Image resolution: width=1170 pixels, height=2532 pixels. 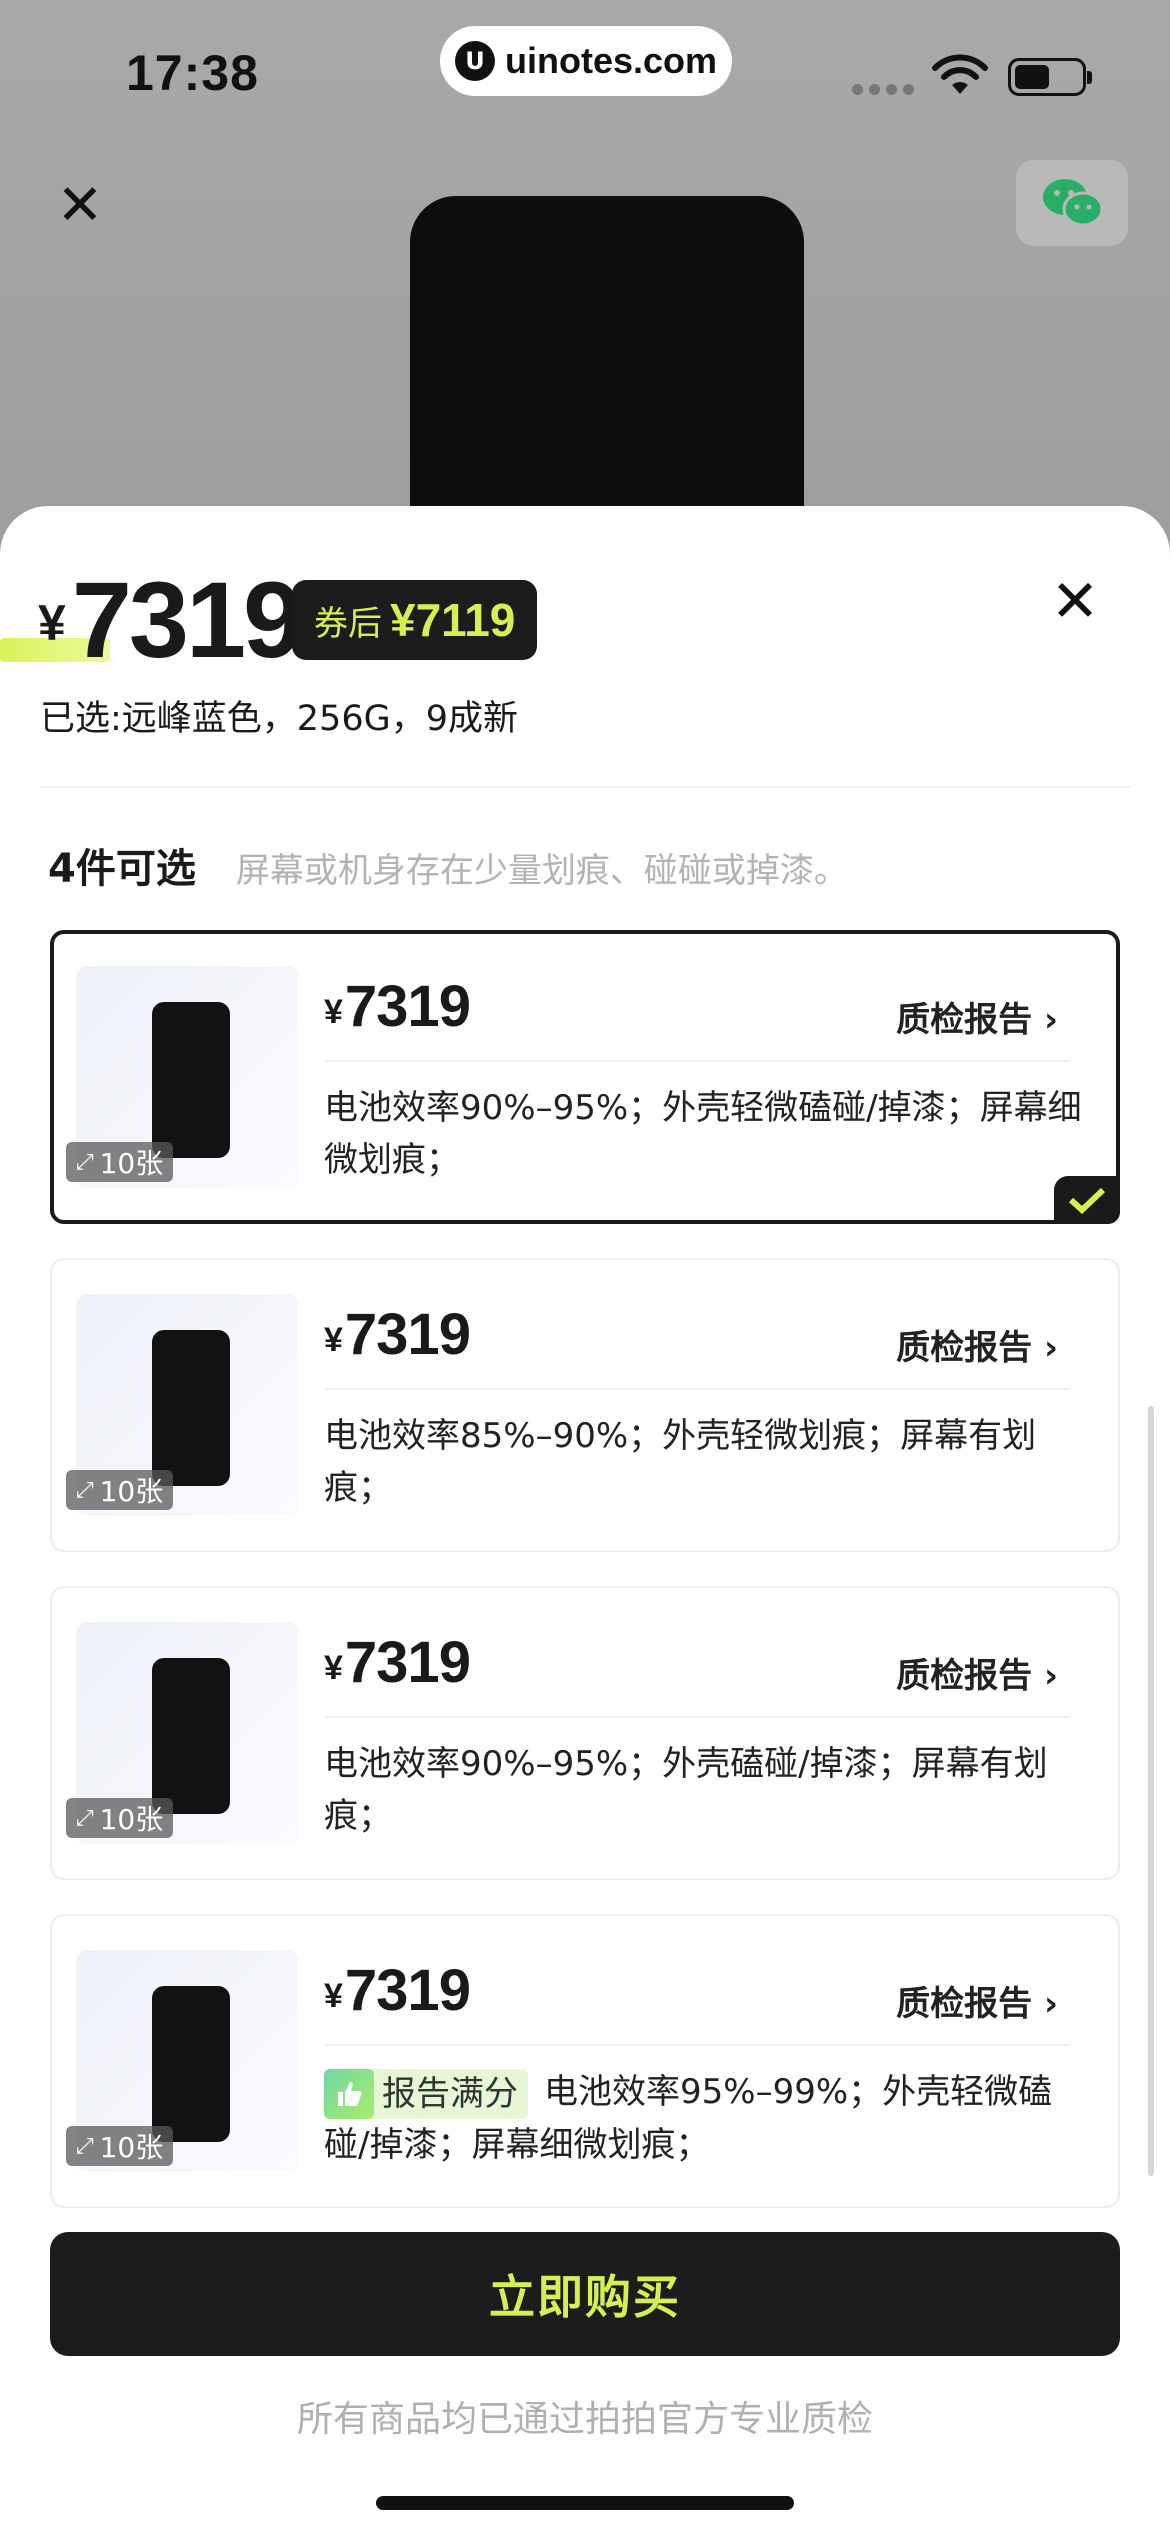 What do you see at coordinates (426, 2093) in the screenshot?
I see `full-score-badge: 报告满分` at bounding box center [426, 2093].